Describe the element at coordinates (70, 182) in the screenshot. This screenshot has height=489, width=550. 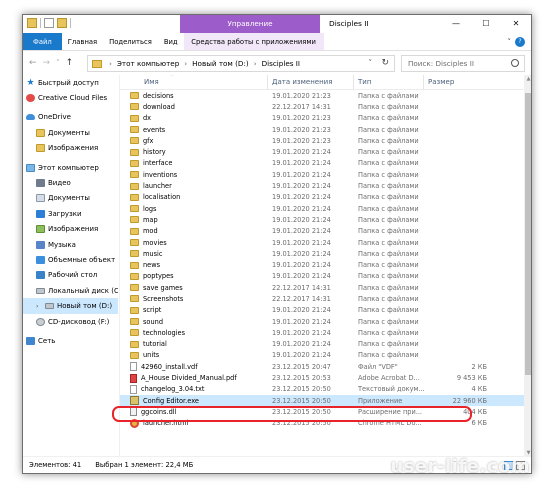
I see `nav-item: Видео` at that location.